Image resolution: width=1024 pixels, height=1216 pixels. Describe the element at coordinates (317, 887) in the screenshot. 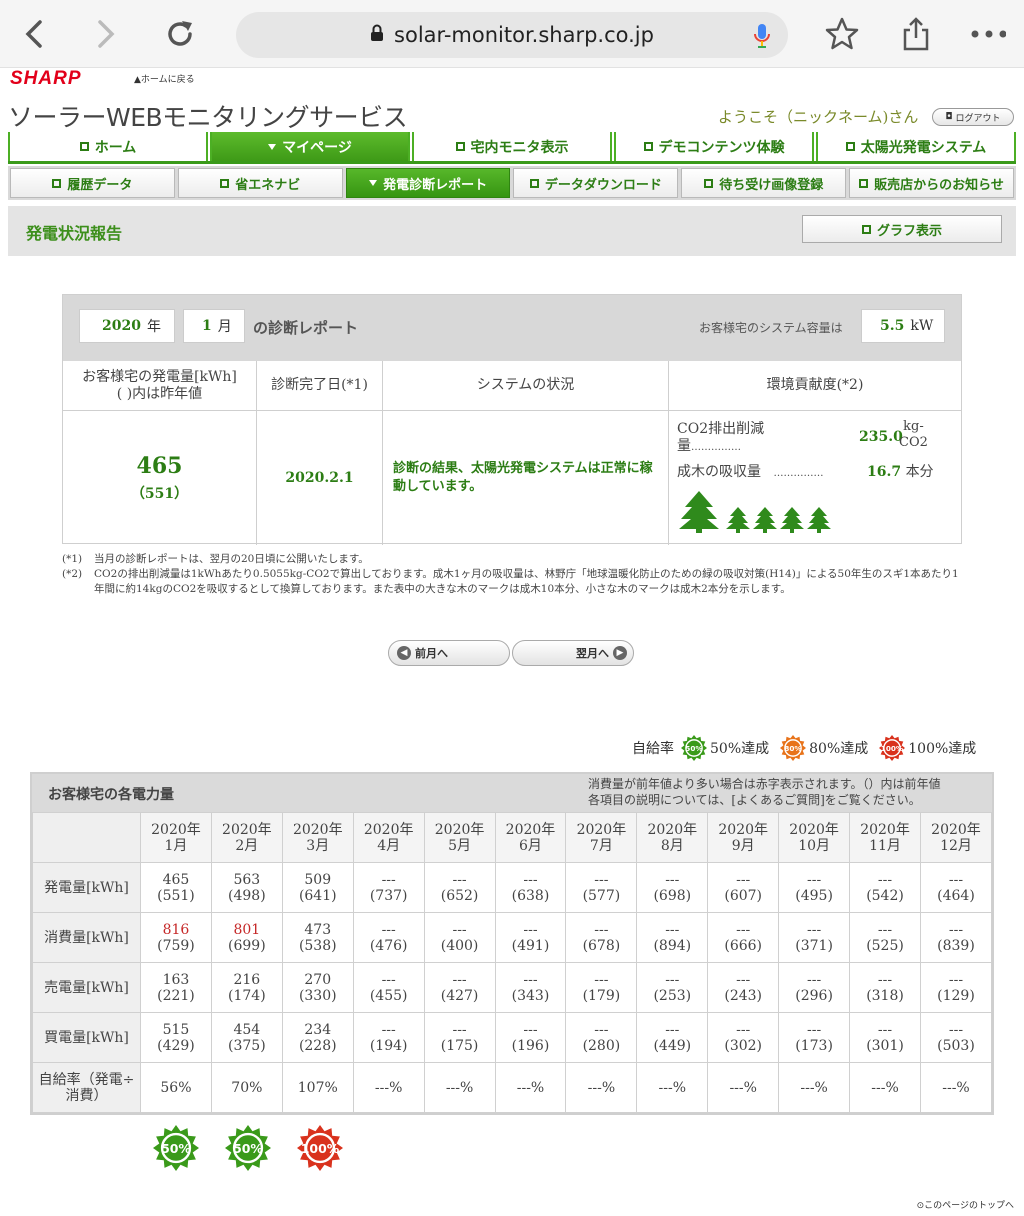

I see `table-cell: 509 (641)` at that location.